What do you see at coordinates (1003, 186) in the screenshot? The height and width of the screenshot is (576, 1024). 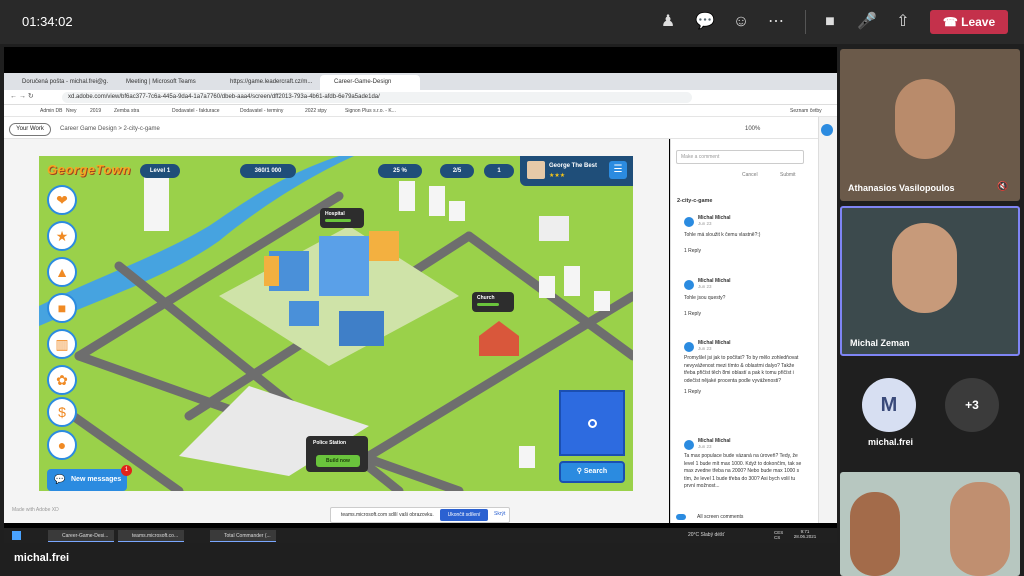 I see `mic-muted-icon: 🔇` at bounding box center [1003, 186].